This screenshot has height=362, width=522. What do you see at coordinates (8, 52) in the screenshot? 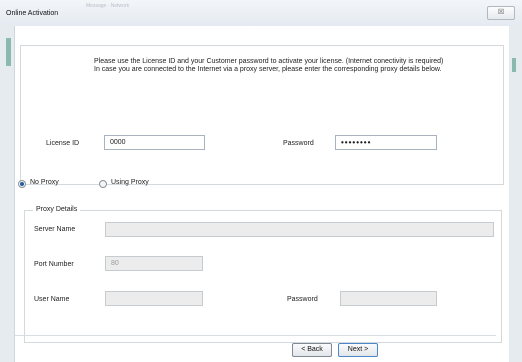
I see `background-accent-left` at bounding box center [8, 52].